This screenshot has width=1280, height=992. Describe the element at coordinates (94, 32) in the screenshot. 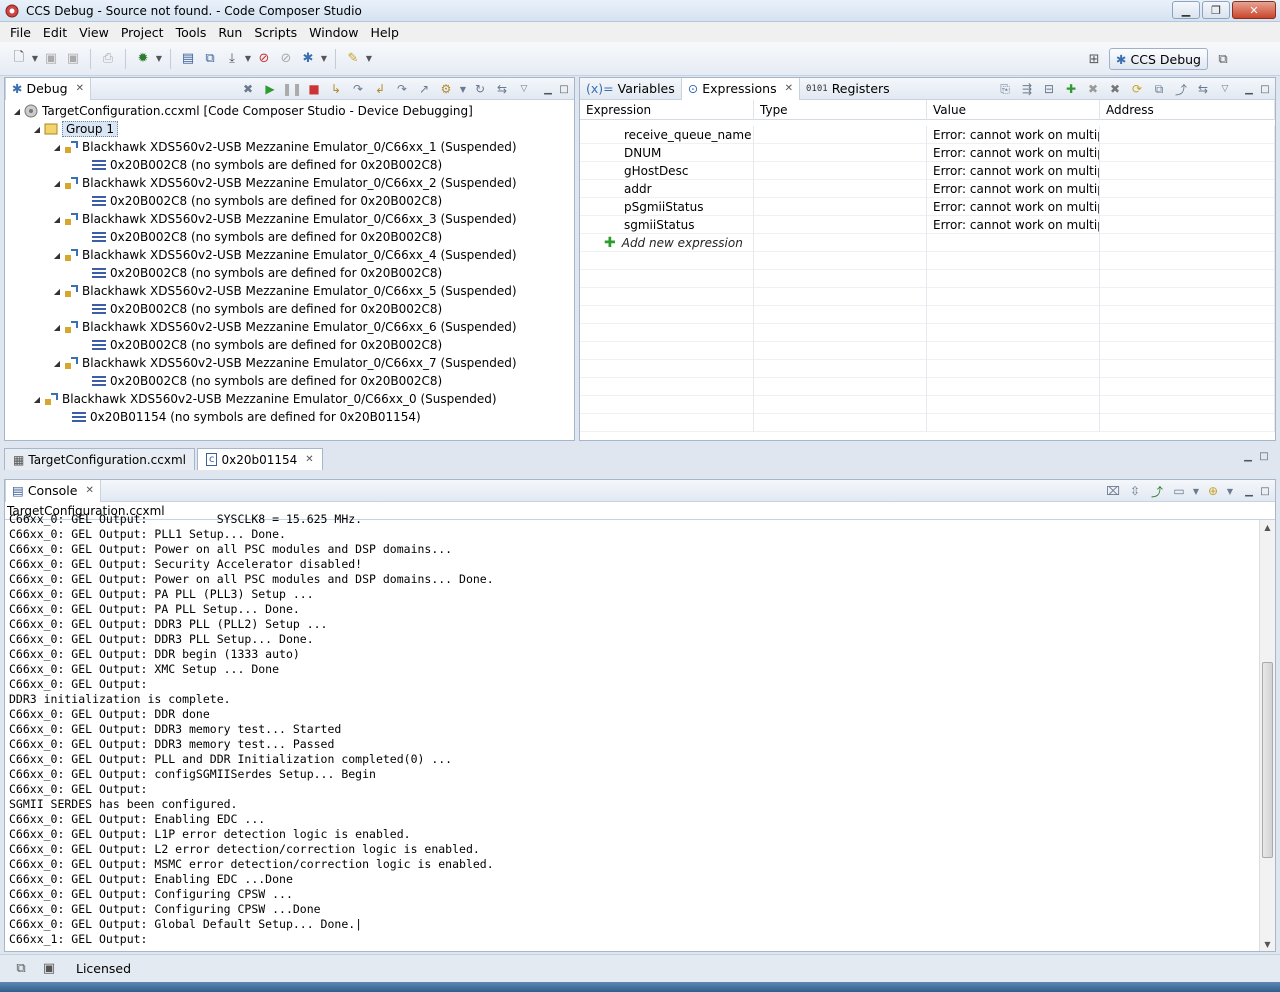

I see `menu-view: View` at that location.